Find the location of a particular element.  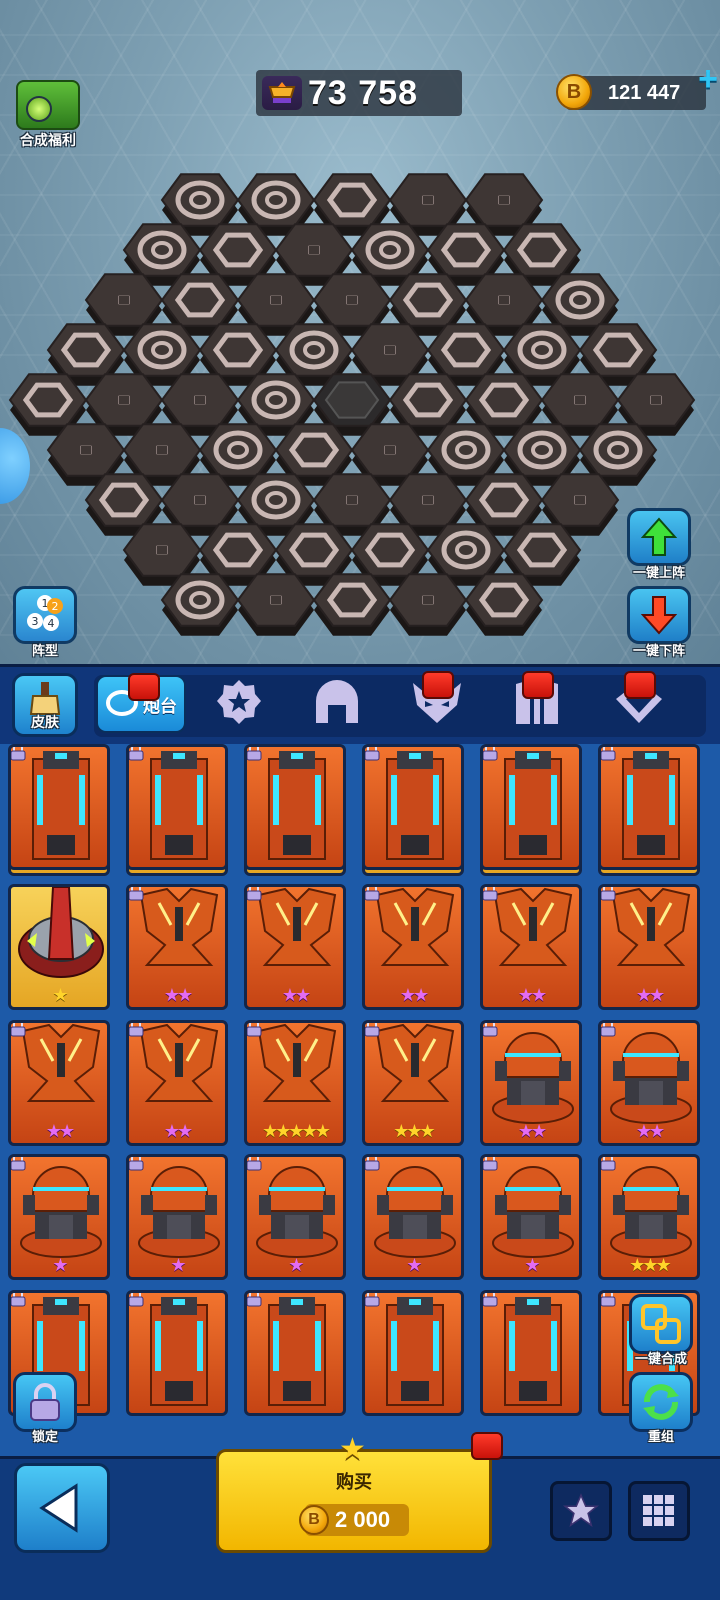

merge-all-label: 一键合成 is located at coordinates (660, 1358).